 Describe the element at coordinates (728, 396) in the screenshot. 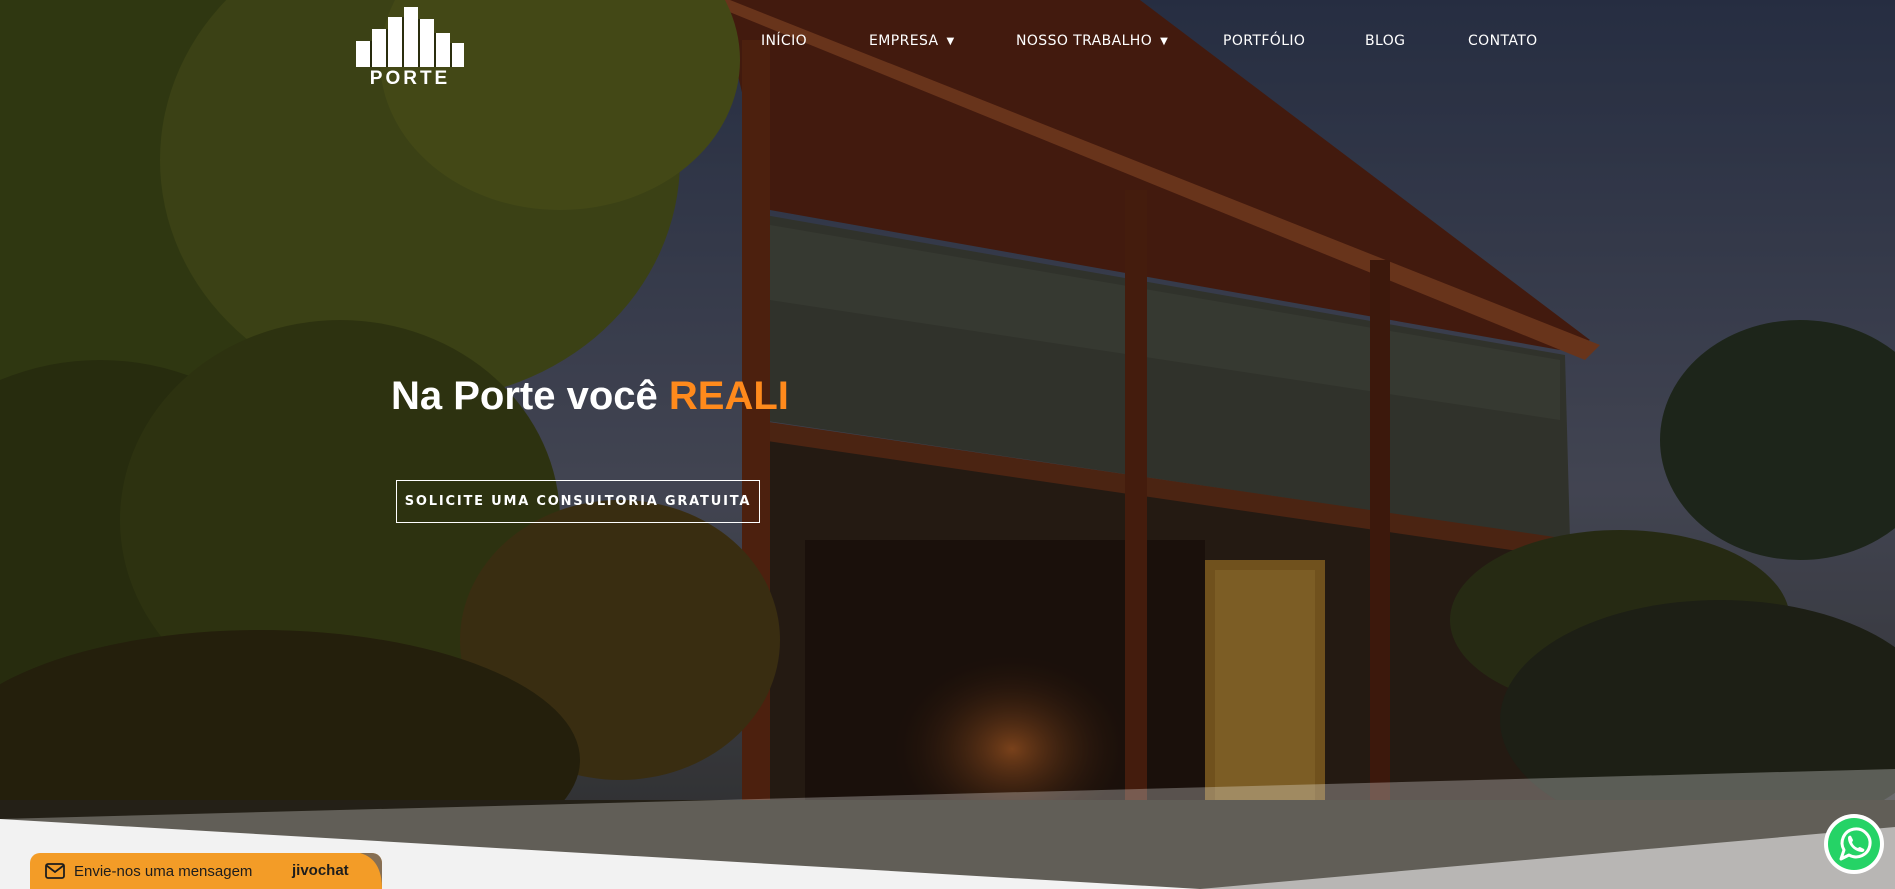

I see `headline-accent: REALI` at that location.